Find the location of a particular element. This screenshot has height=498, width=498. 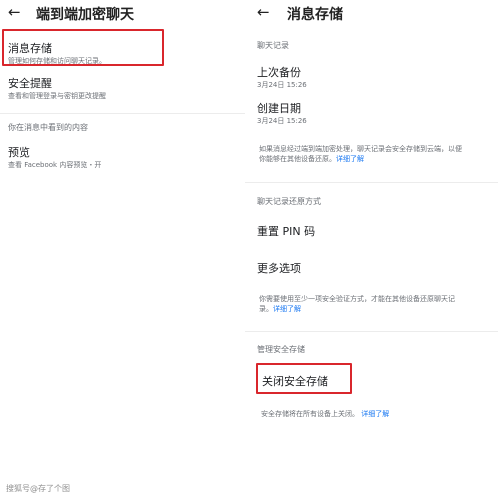

info-text: 录。 is located at coordinates (266, 309).